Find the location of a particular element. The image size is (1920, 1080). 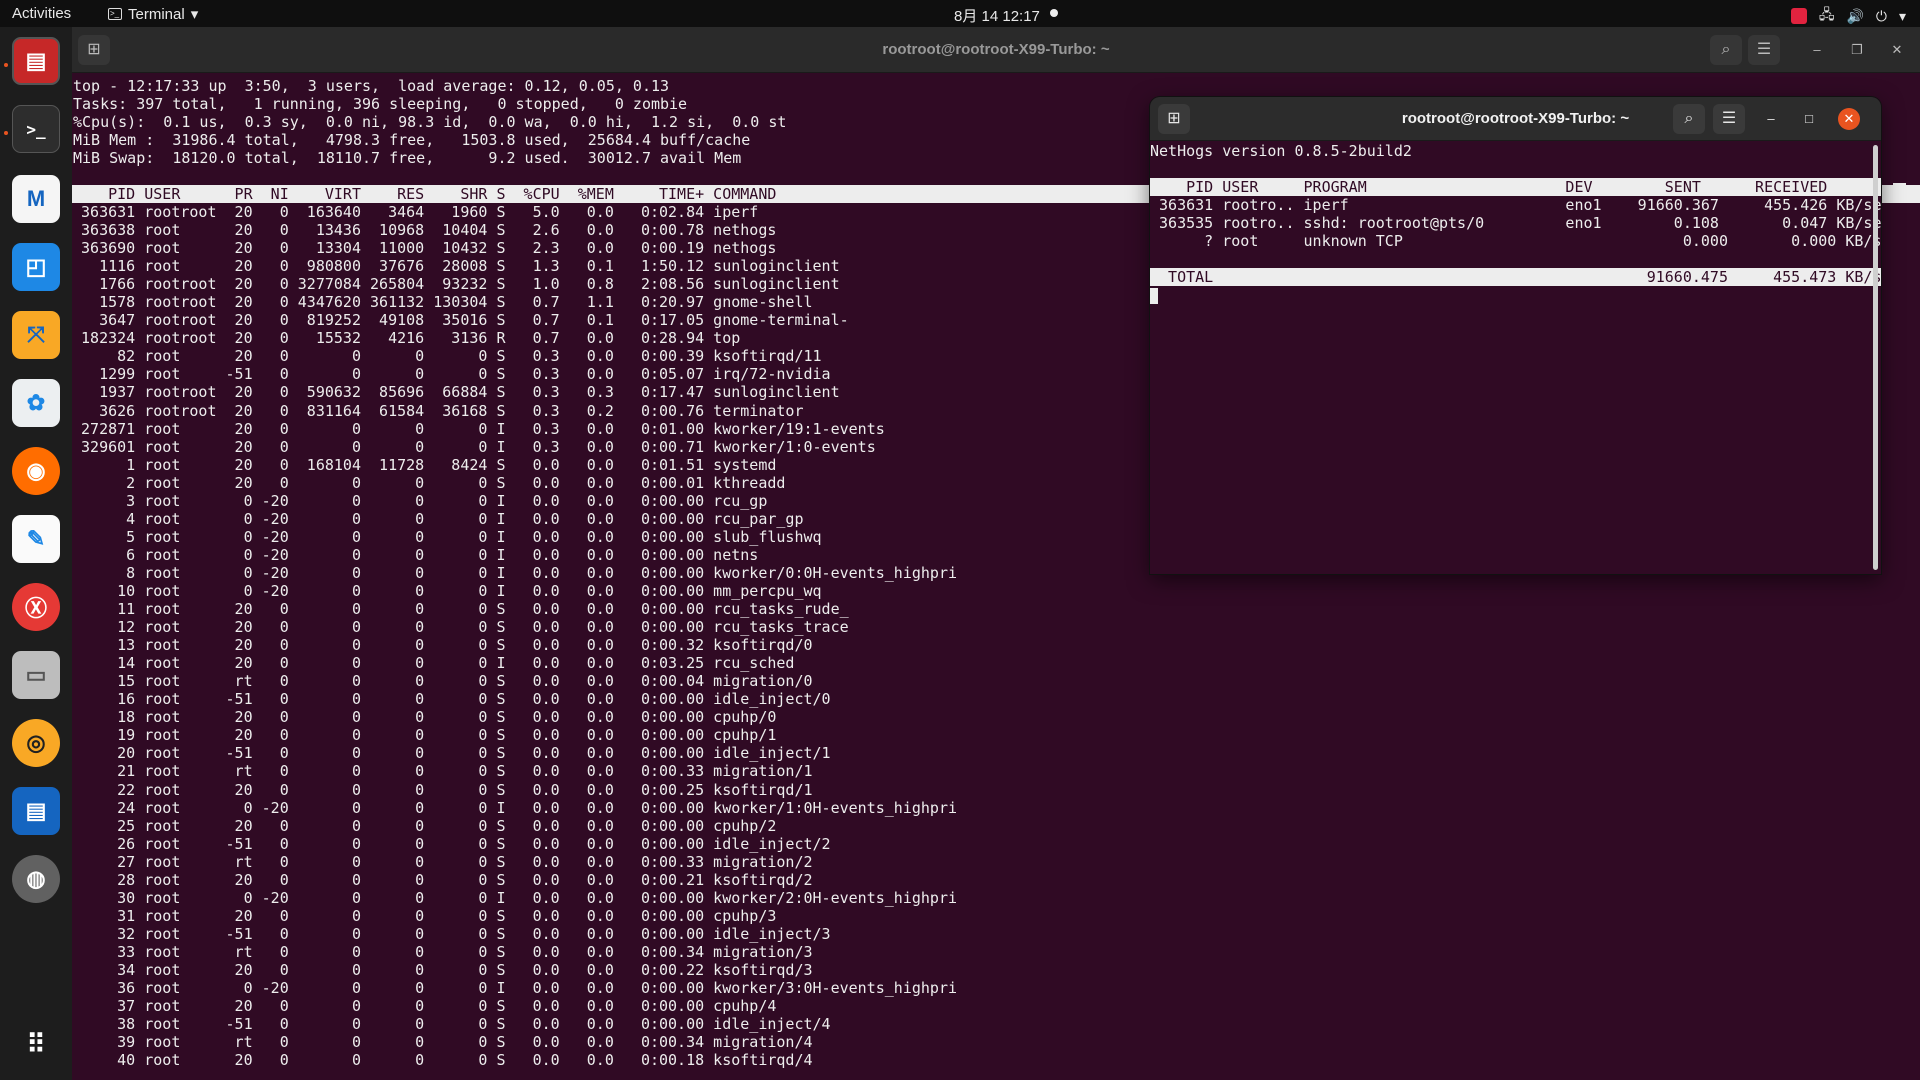

rhythmbox-icon: ◎ is located at coordinates (36, 743).